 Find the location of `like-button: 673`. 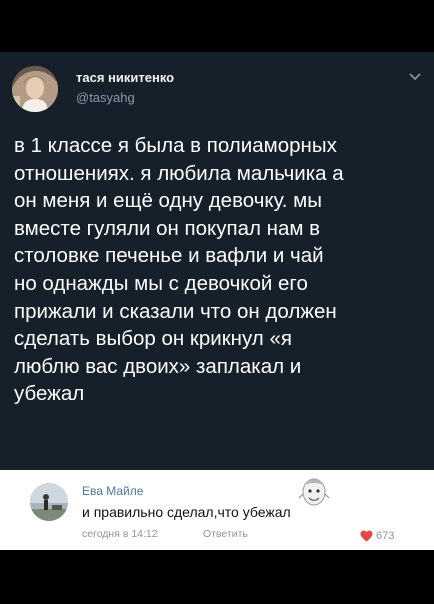

like-button: 673 is located at coordinates (377, 534).